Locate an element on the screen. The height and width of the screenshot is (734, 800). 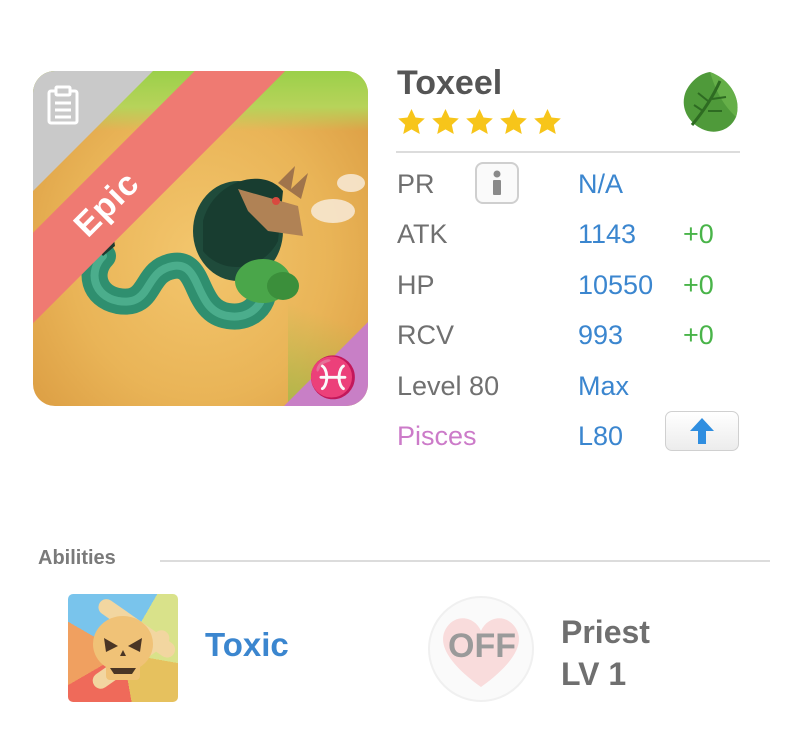
rcv-label: RCV is located at coordinates (426, 335).